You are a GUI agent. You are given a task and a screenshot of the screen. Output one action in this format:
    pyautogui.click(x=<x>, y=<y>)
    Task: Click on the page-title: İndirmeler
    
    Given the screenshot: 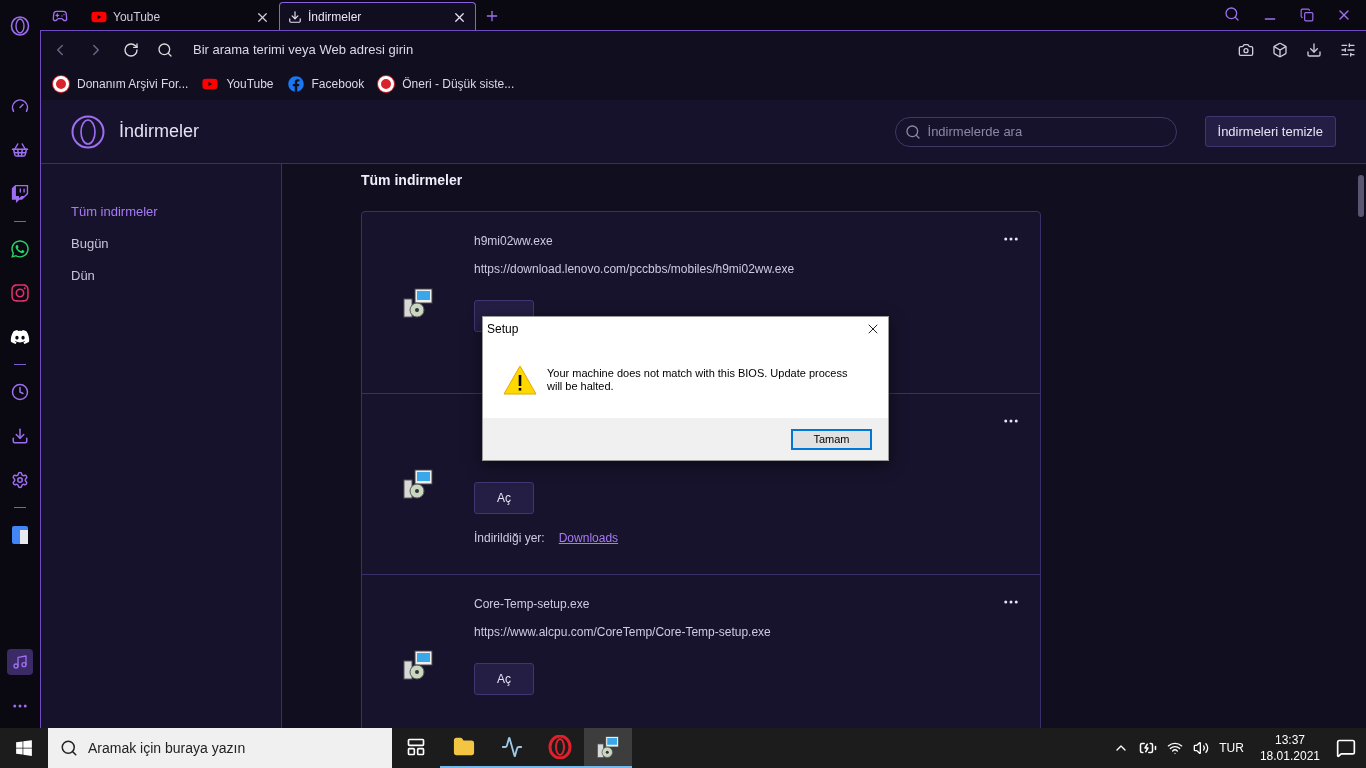 What is the action you would take?
    pyautogui.click(x=160, y=131)
    